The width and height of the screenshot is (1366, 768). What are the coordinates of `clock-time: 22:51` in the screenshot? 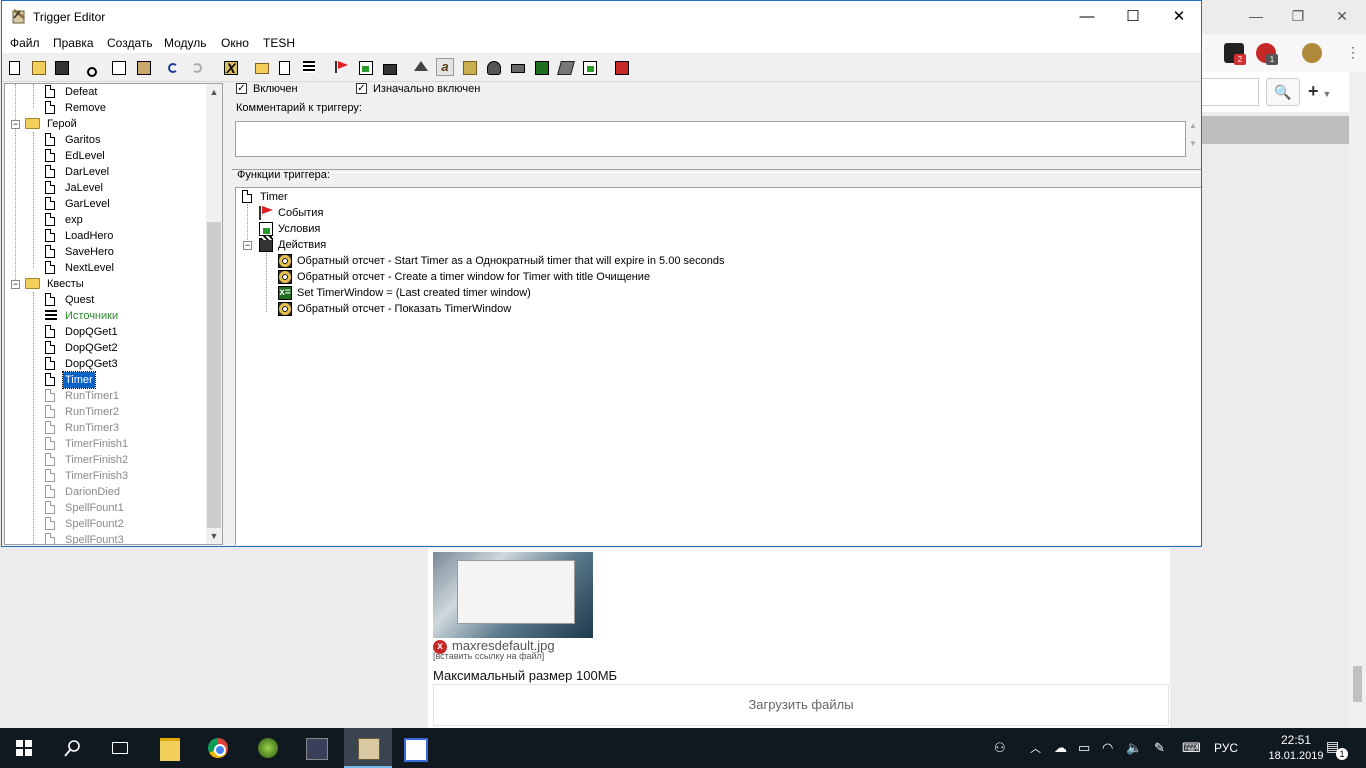 It's located at (1296, 740).